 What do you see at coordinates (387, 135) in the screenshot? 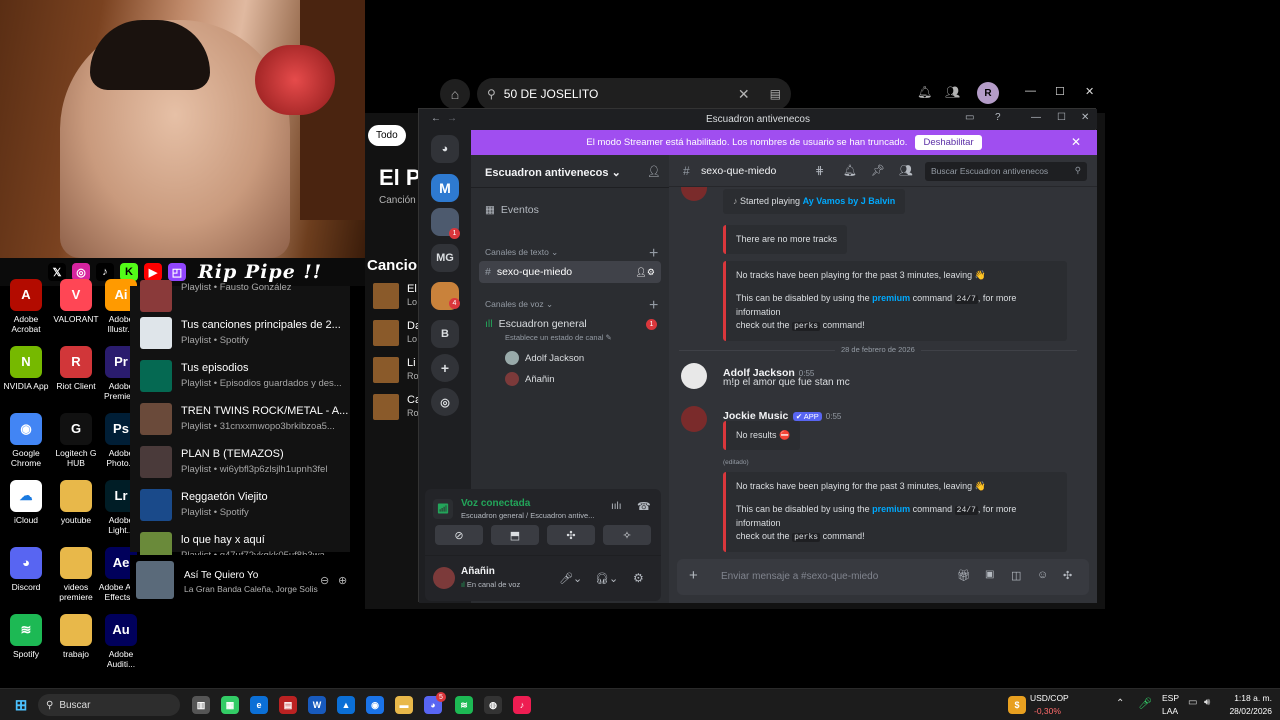
I see `filter-chip-all: Todo` at bounding box center [387, 135].